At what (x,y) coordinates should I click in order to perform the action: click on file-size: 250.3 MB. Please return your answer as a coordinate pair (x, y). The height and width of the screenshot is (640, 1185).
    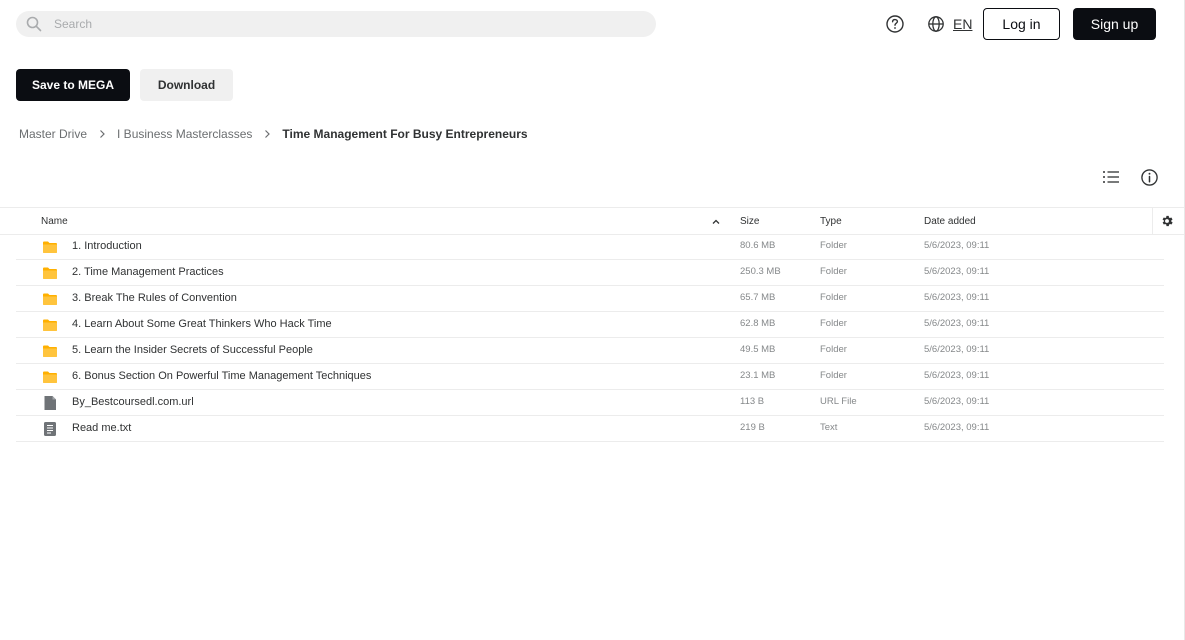
    Looking at the image, I should click on (760, 271).